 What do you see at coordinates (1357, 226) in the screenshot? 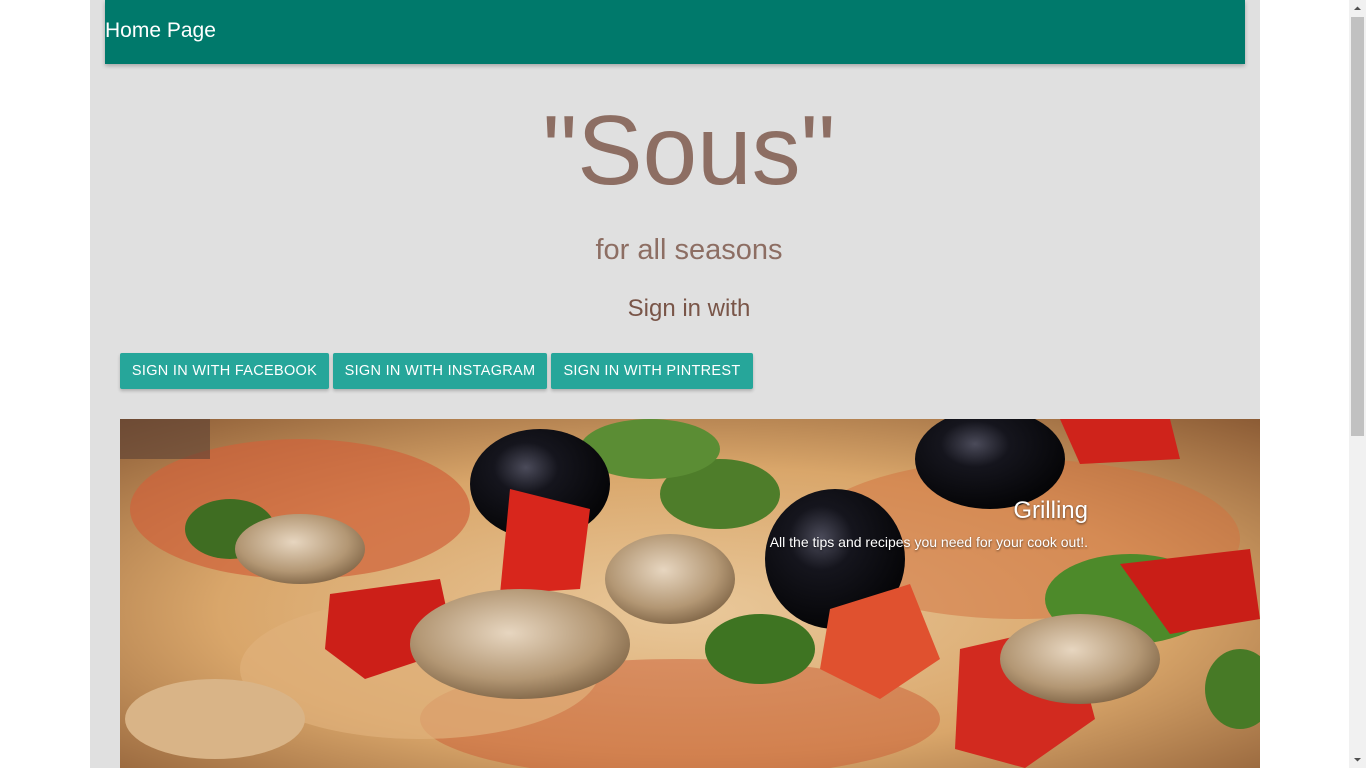
I see `scrollbar-thumb` at bounding box center [1357, 226].